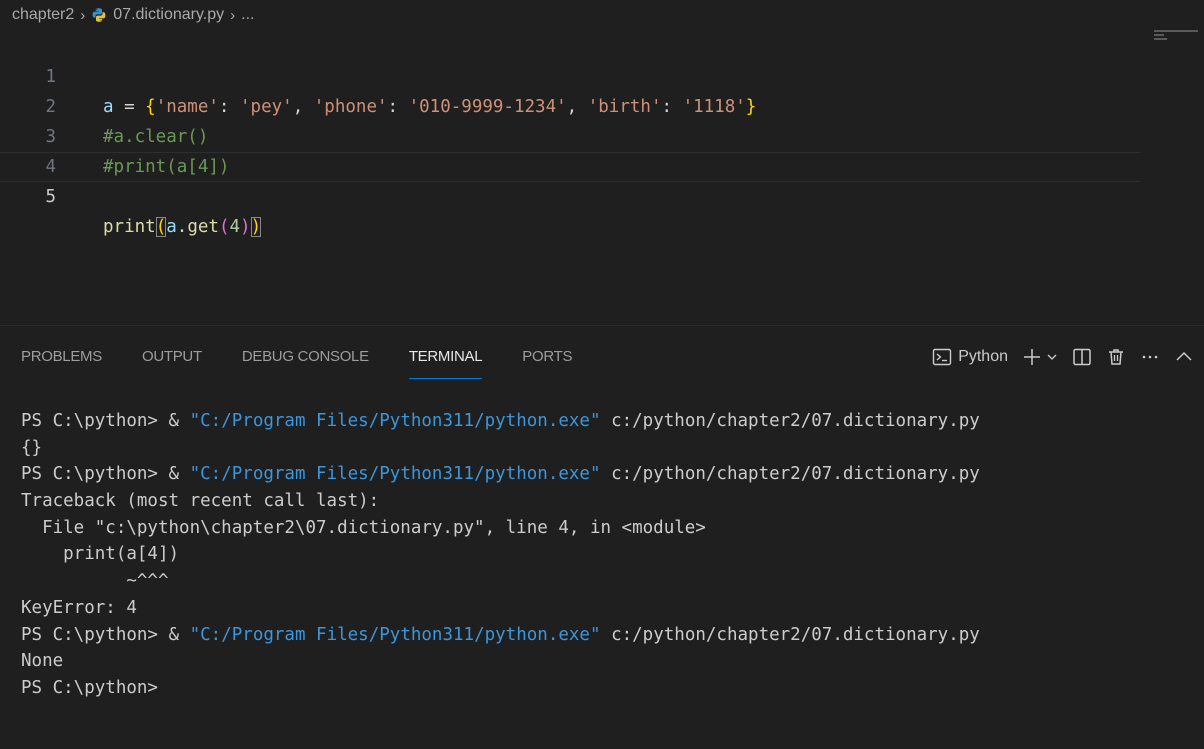 This screenshot has height=749, width=1204. I want to click on tab-ports: PORTS, so click(547, 357).